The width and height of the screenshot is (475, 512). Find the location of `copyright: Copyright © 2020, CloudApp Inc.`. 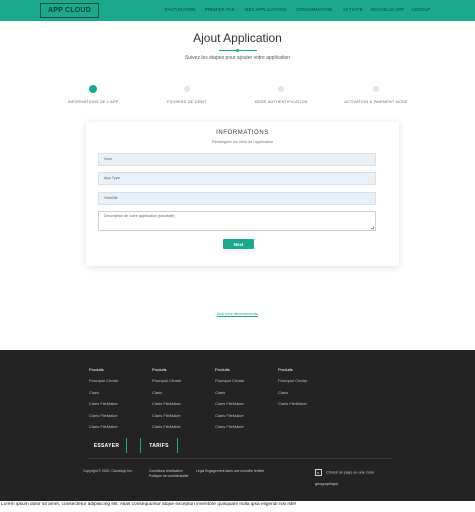

copyright: Copyright © 2020, CloudApp Inc. is located at coordinates (108, 471).